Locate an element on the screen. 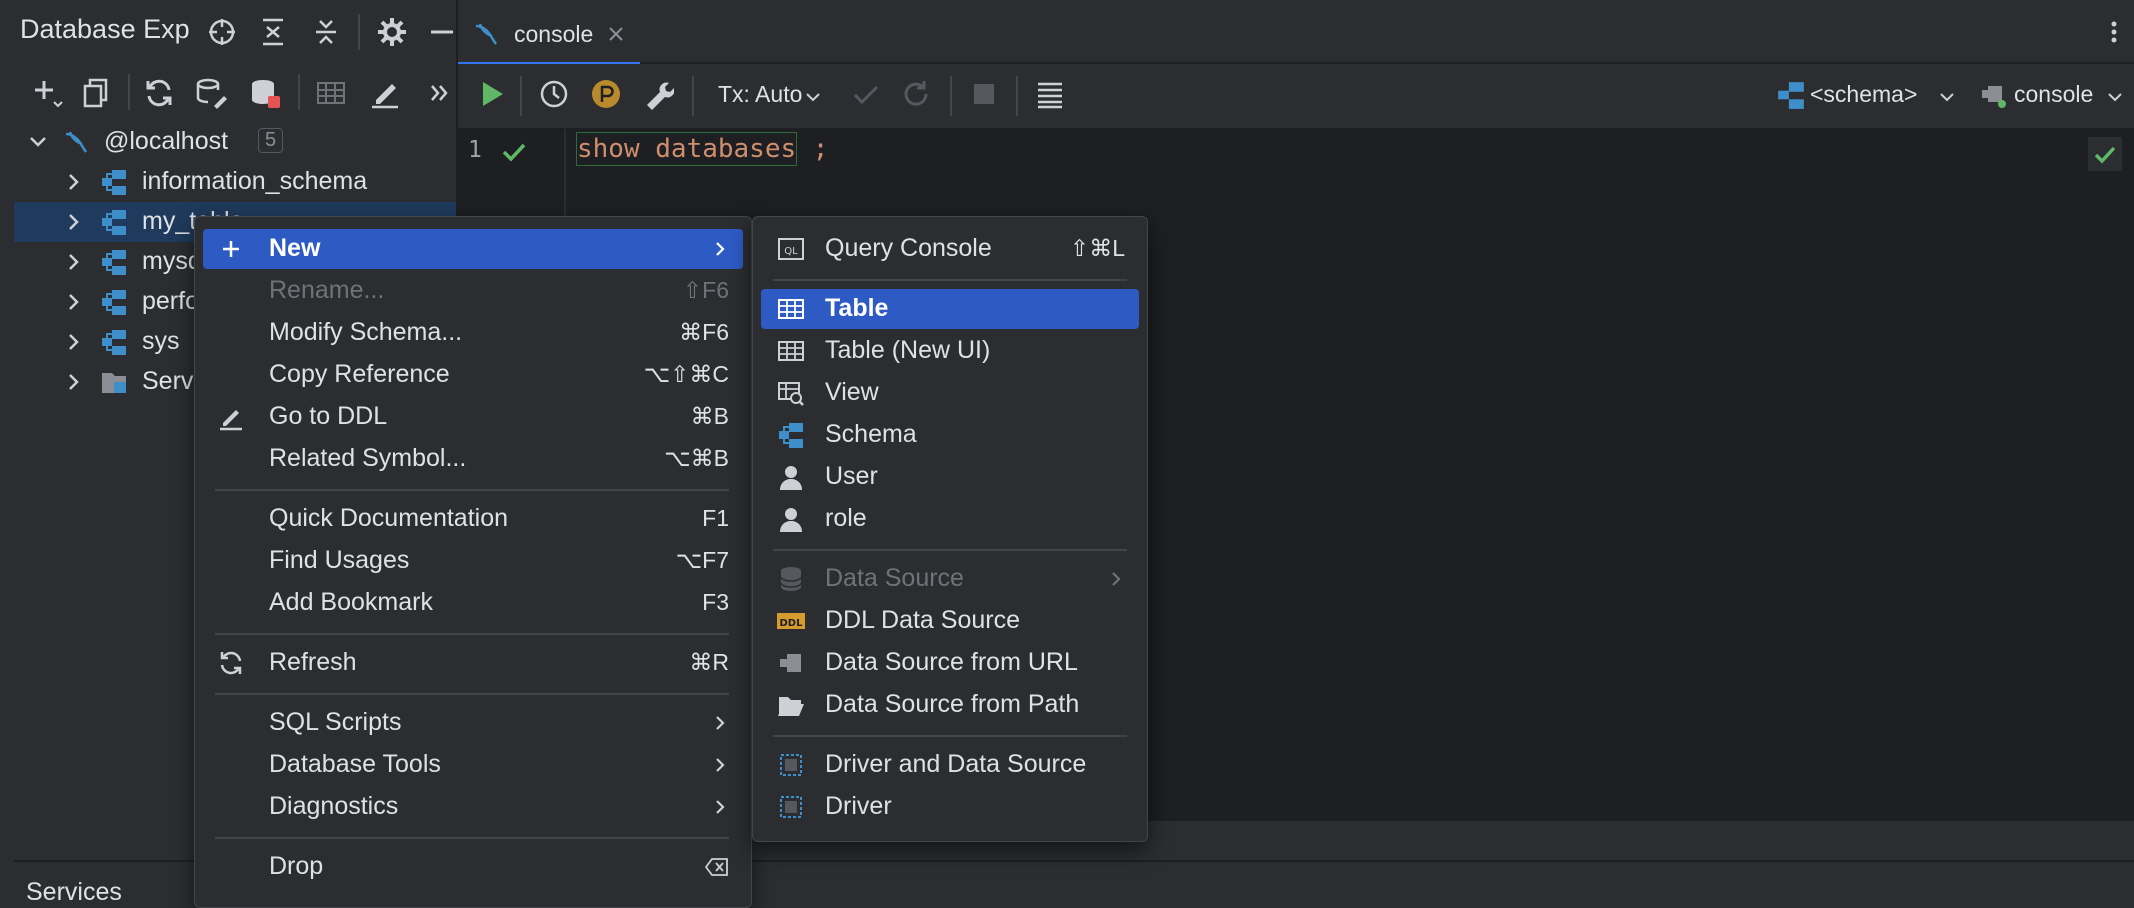 The image size is (2134, 908). menu-item-database-tools: Database Tools is located at coordinates (473, 765).